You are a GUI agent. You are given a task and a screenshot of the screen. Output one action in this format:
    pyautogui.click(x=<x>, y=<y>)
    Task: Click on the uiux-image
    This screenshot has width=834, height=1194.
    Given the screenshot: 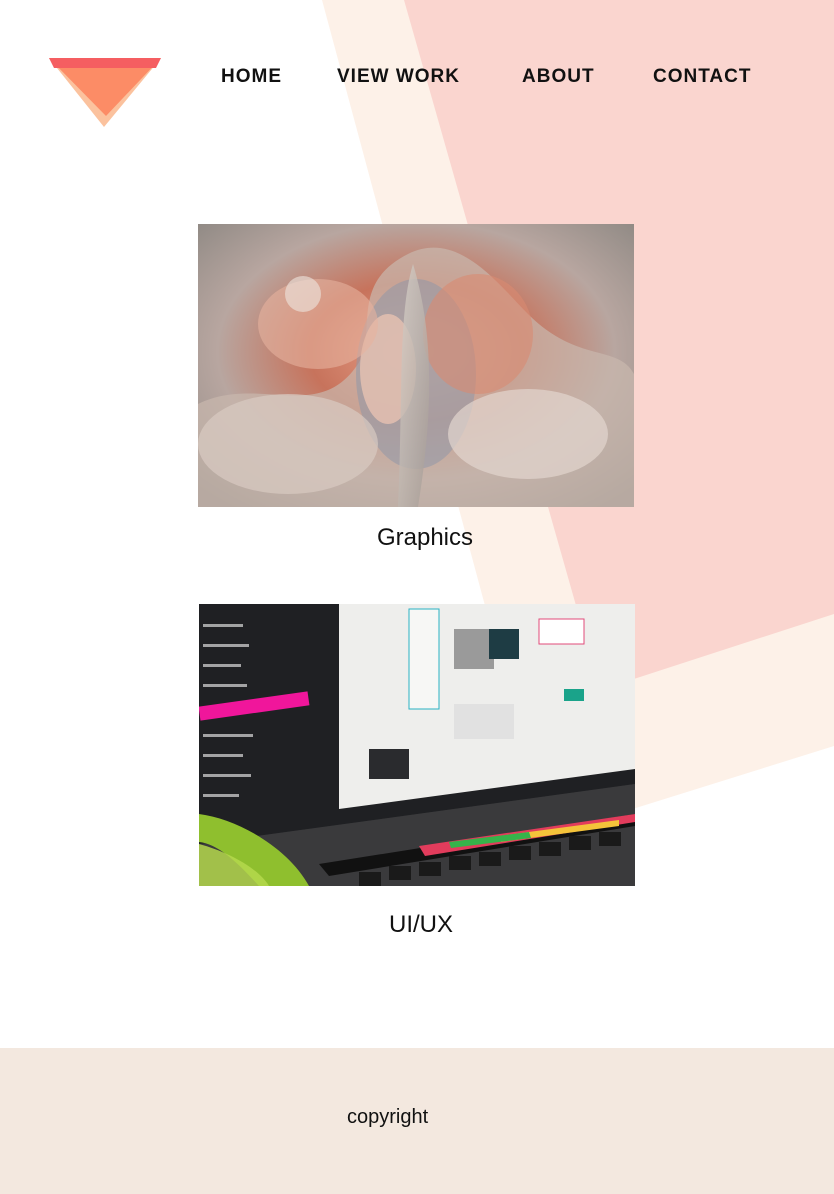 What is the action you would take?
    pyautogui.click(x=417, y=745)
    